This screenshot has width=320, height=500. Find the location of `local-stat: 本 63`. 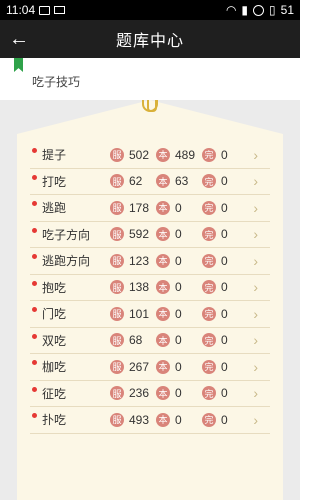

local-stat: 本 63 is located at coordinates (172, 181).